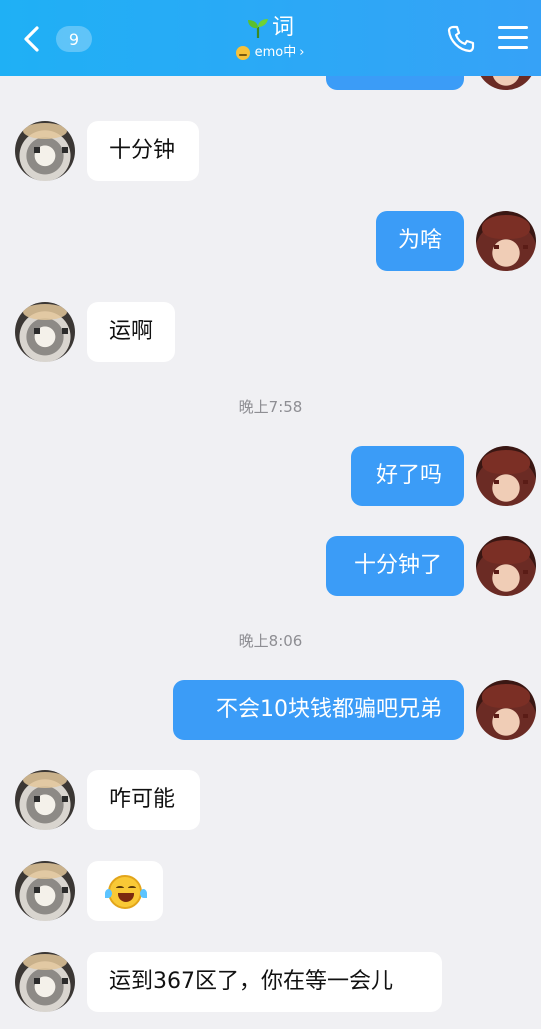  Describe the element at coordinates (131, 332) in the screenshot. I see `message-bubble-incoming: 运啊` at that location.